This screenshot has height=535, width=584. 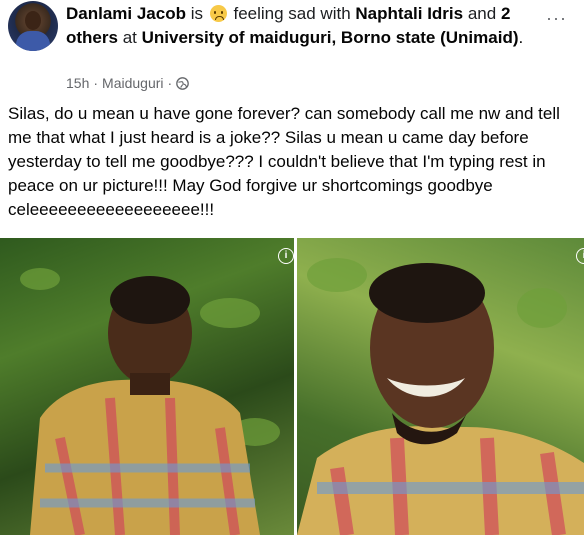 What do you see at coordinates (126, 13) in the screenshot?
I see `author-name: Danlami Jacob` at bounding box center [126, 13].